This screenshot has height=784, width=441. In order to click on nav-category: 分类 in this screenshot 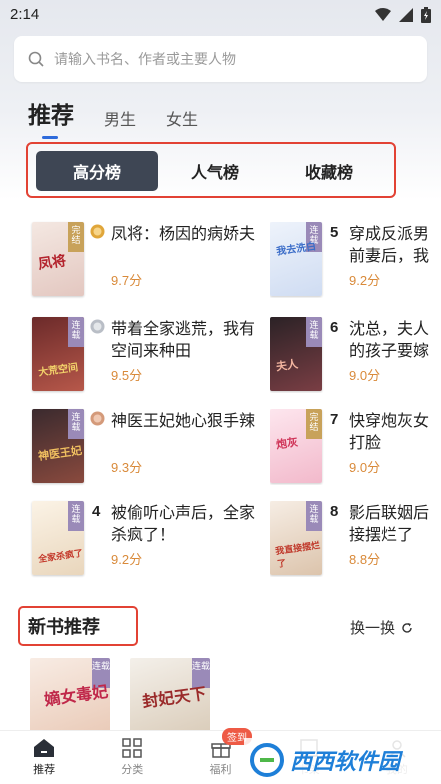, I will do `click(132, 757)`.